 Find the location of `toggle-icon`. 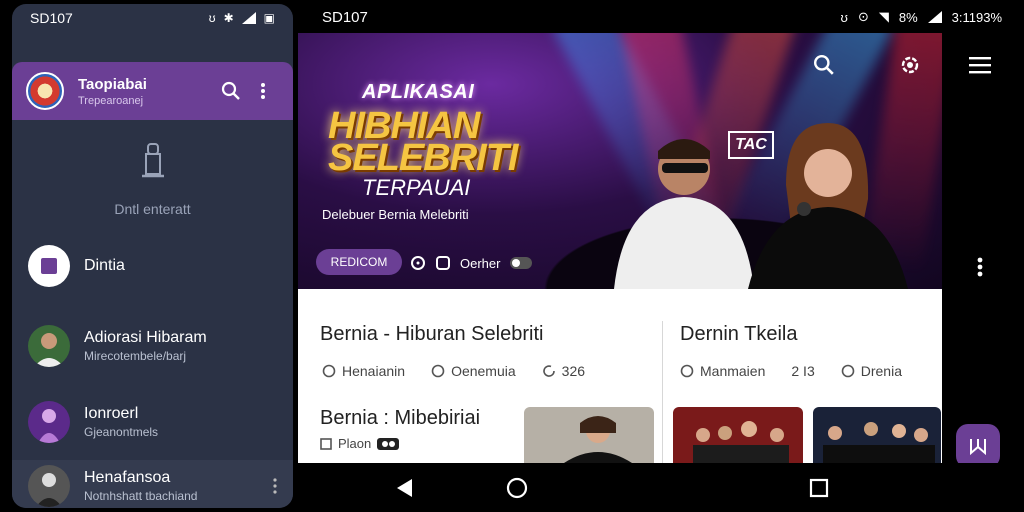

toggle-icon is located at coordinates (521, 263).